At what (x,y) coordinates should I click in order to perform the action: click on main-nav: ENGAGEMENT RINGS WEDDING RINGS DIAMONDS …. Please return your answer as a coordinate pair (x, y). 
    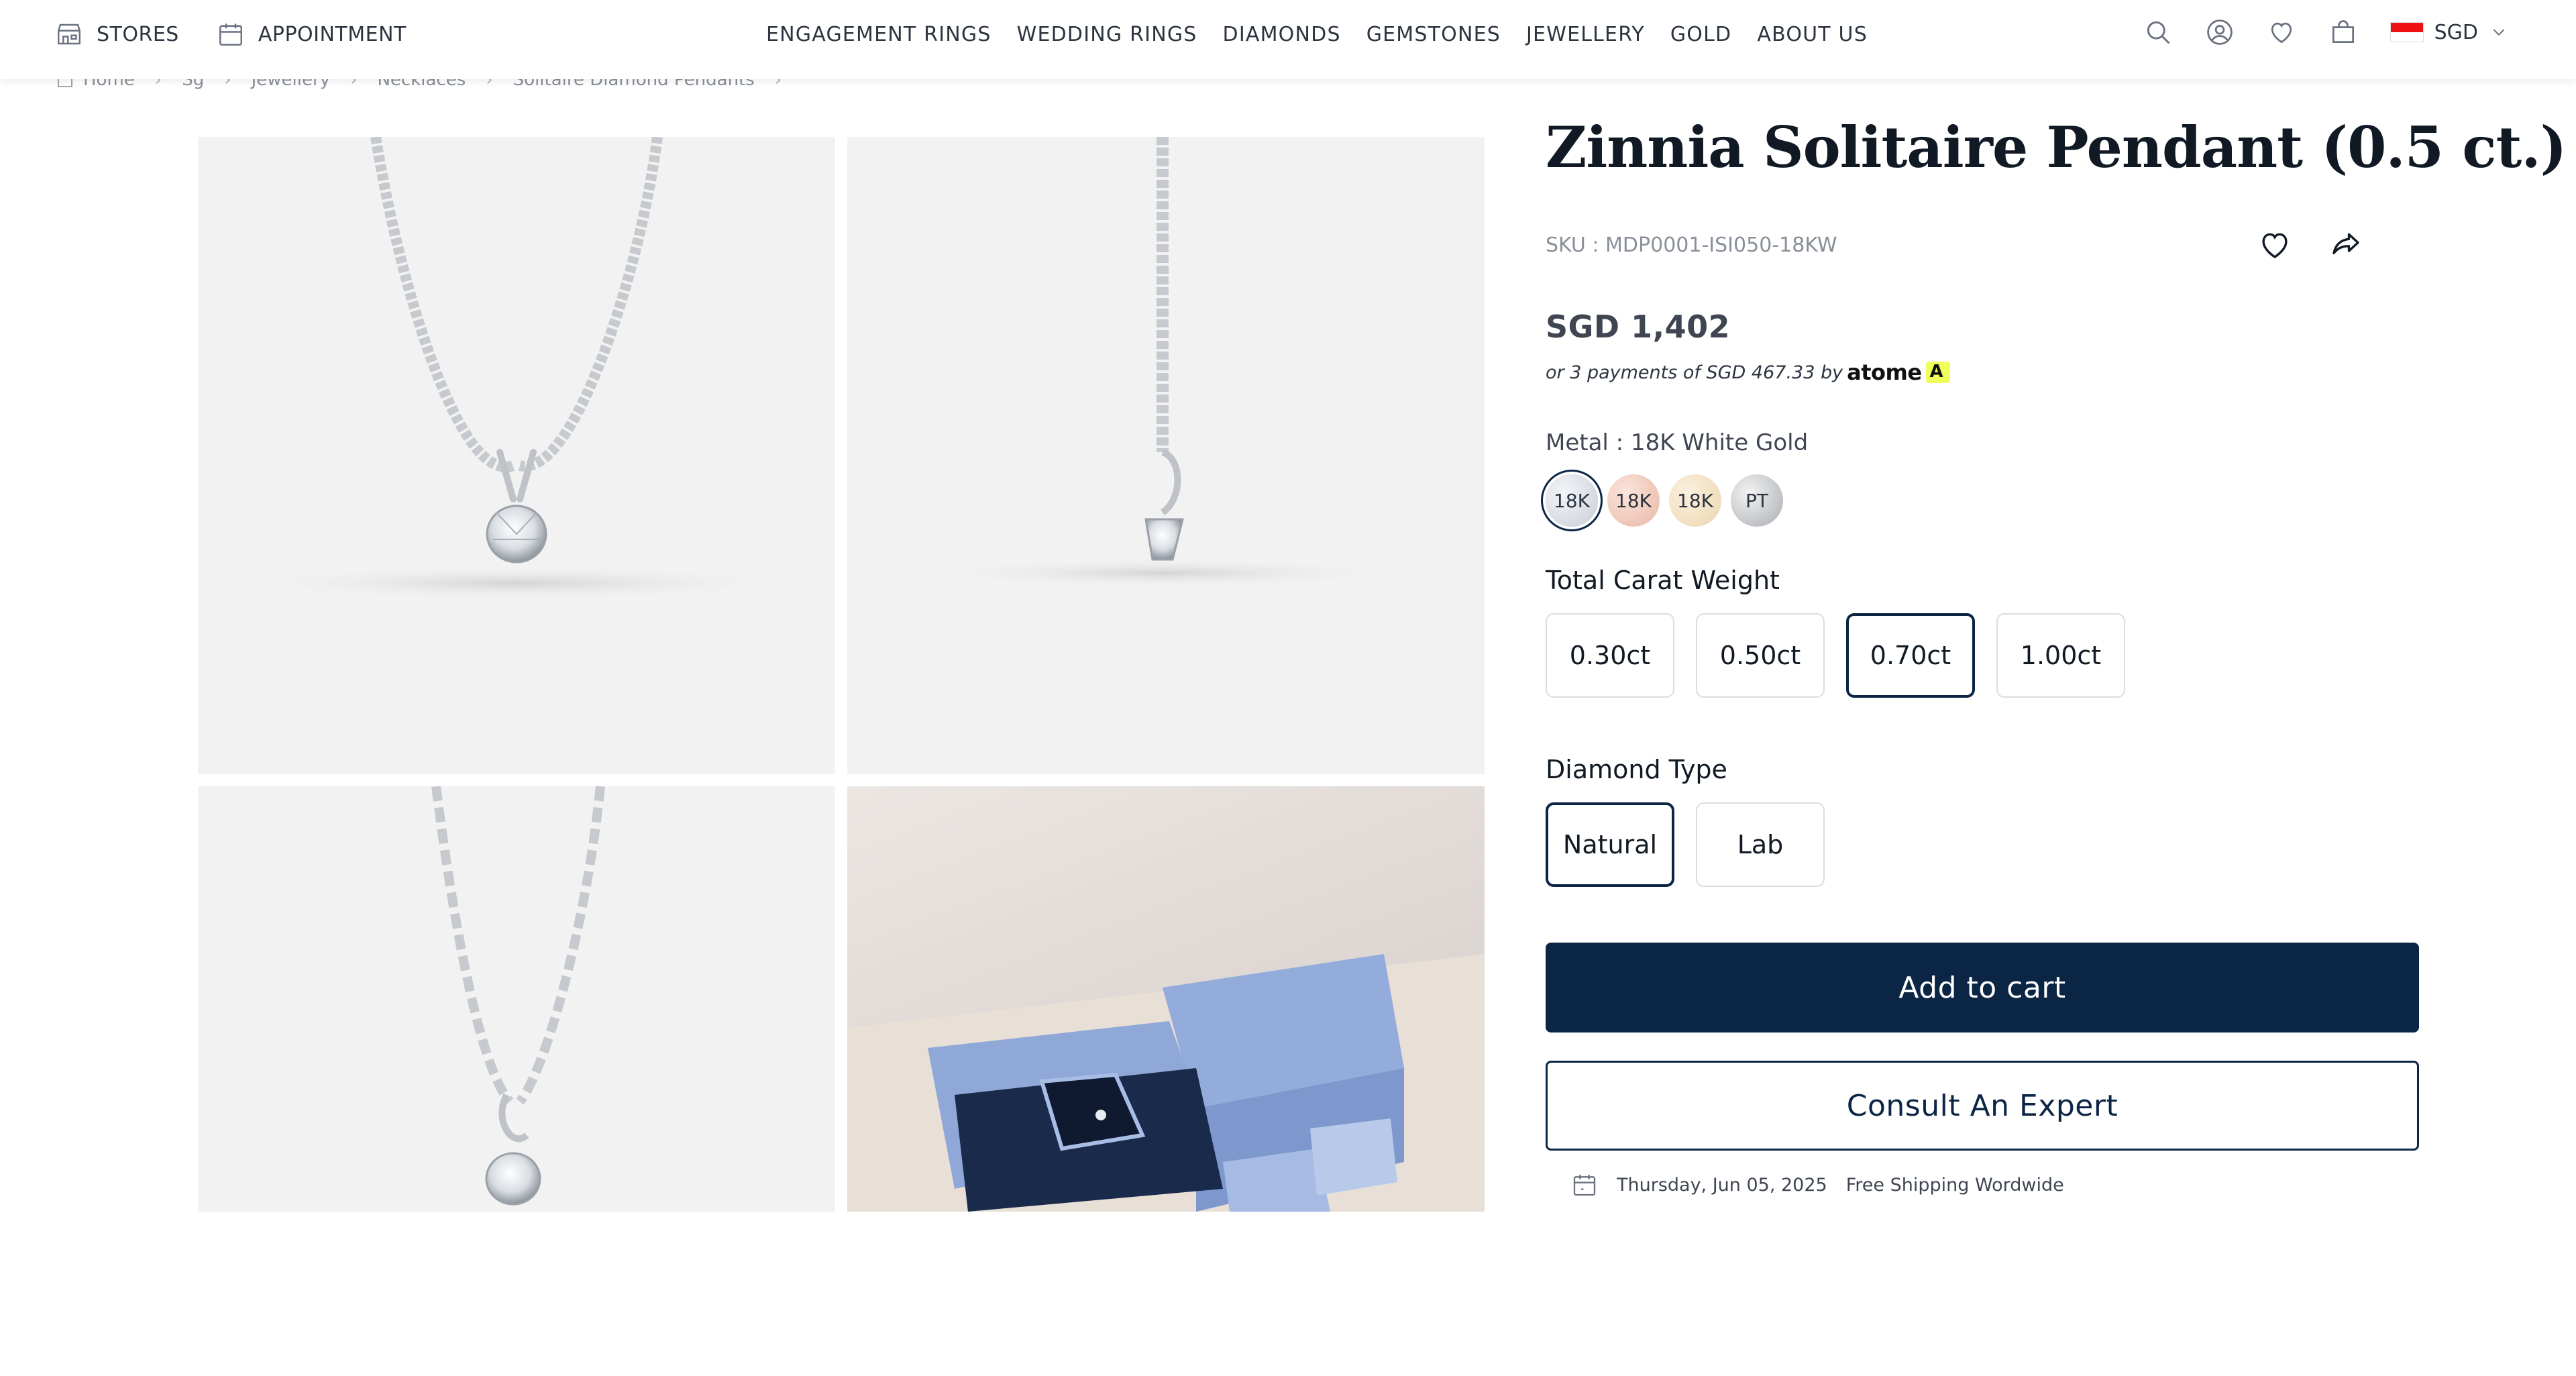
    Looking at the image, I should click on (1317, 34).